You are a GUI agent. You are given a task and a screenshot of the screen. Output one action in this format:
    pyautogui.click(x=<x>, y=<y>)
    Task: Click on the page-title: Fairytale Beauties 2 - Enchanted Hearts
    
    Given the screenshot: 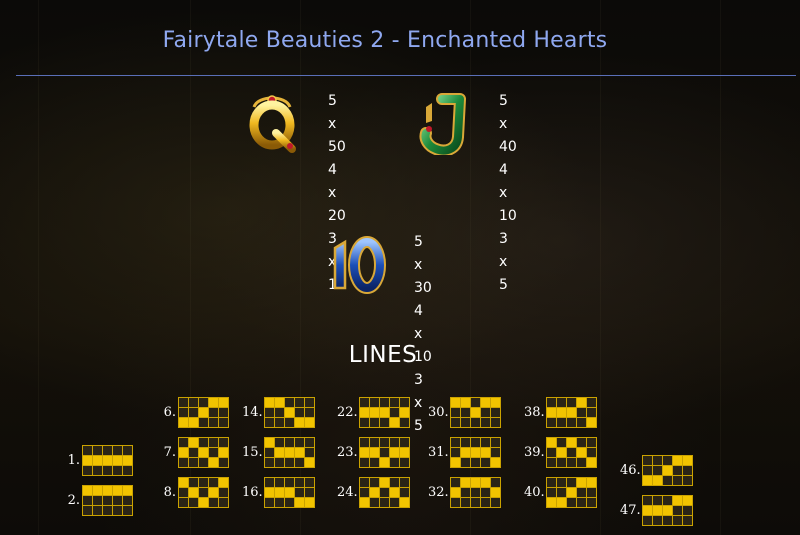 What is the action you would take?
    pyautogui.click(x=385, y=40)
    